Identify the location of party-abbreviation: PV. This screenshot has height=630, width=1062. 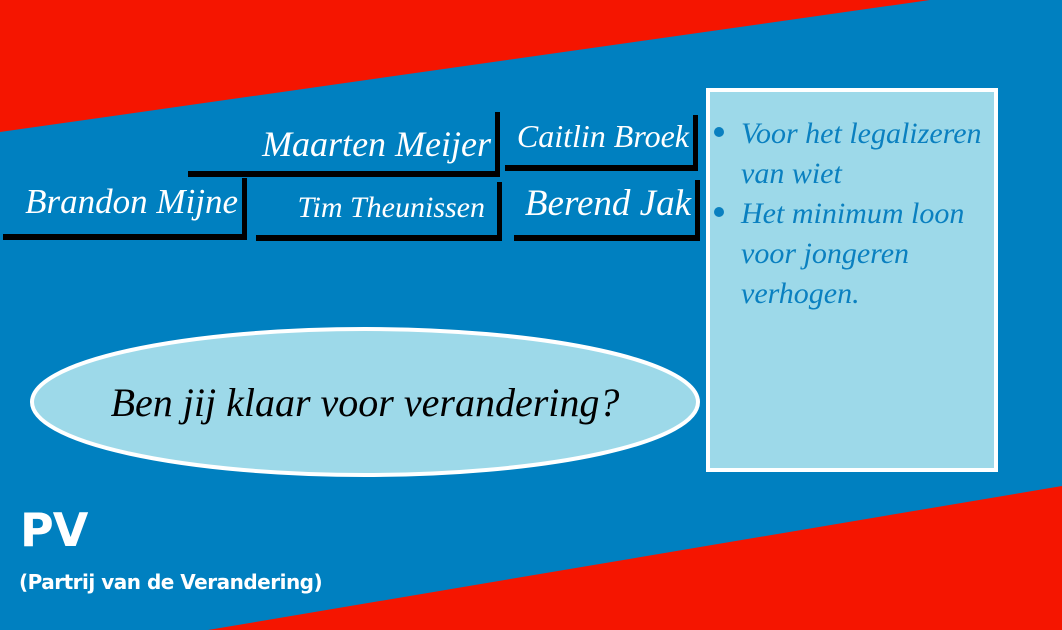
(54, 530).